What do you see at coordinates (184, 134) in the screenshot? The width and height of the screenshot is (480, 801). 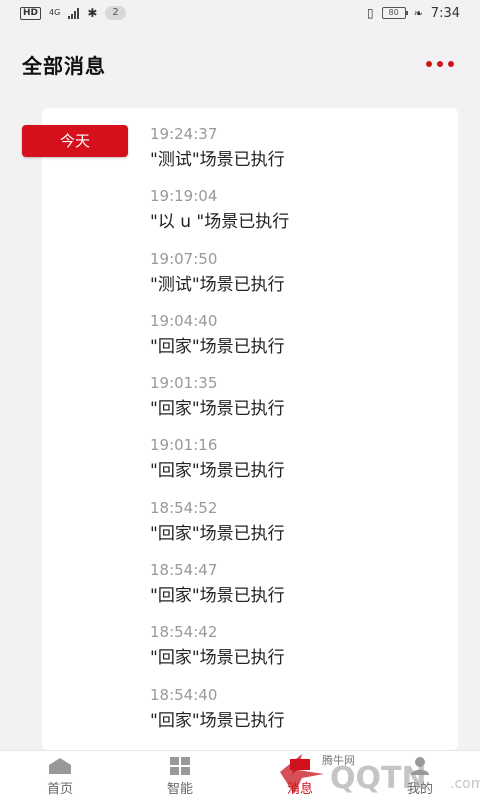 I see `message-time: 19:24:37` at bounding box center [184, 134].